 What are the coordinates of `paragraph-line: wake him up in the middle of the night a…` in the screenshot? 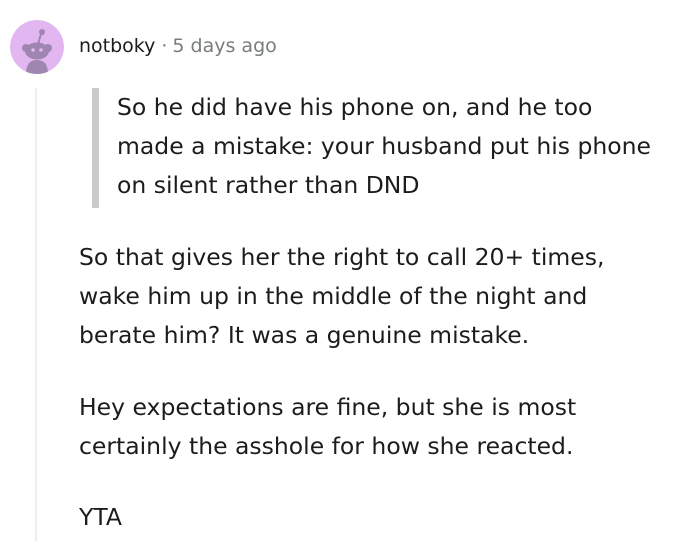 It's located at (333, 296).